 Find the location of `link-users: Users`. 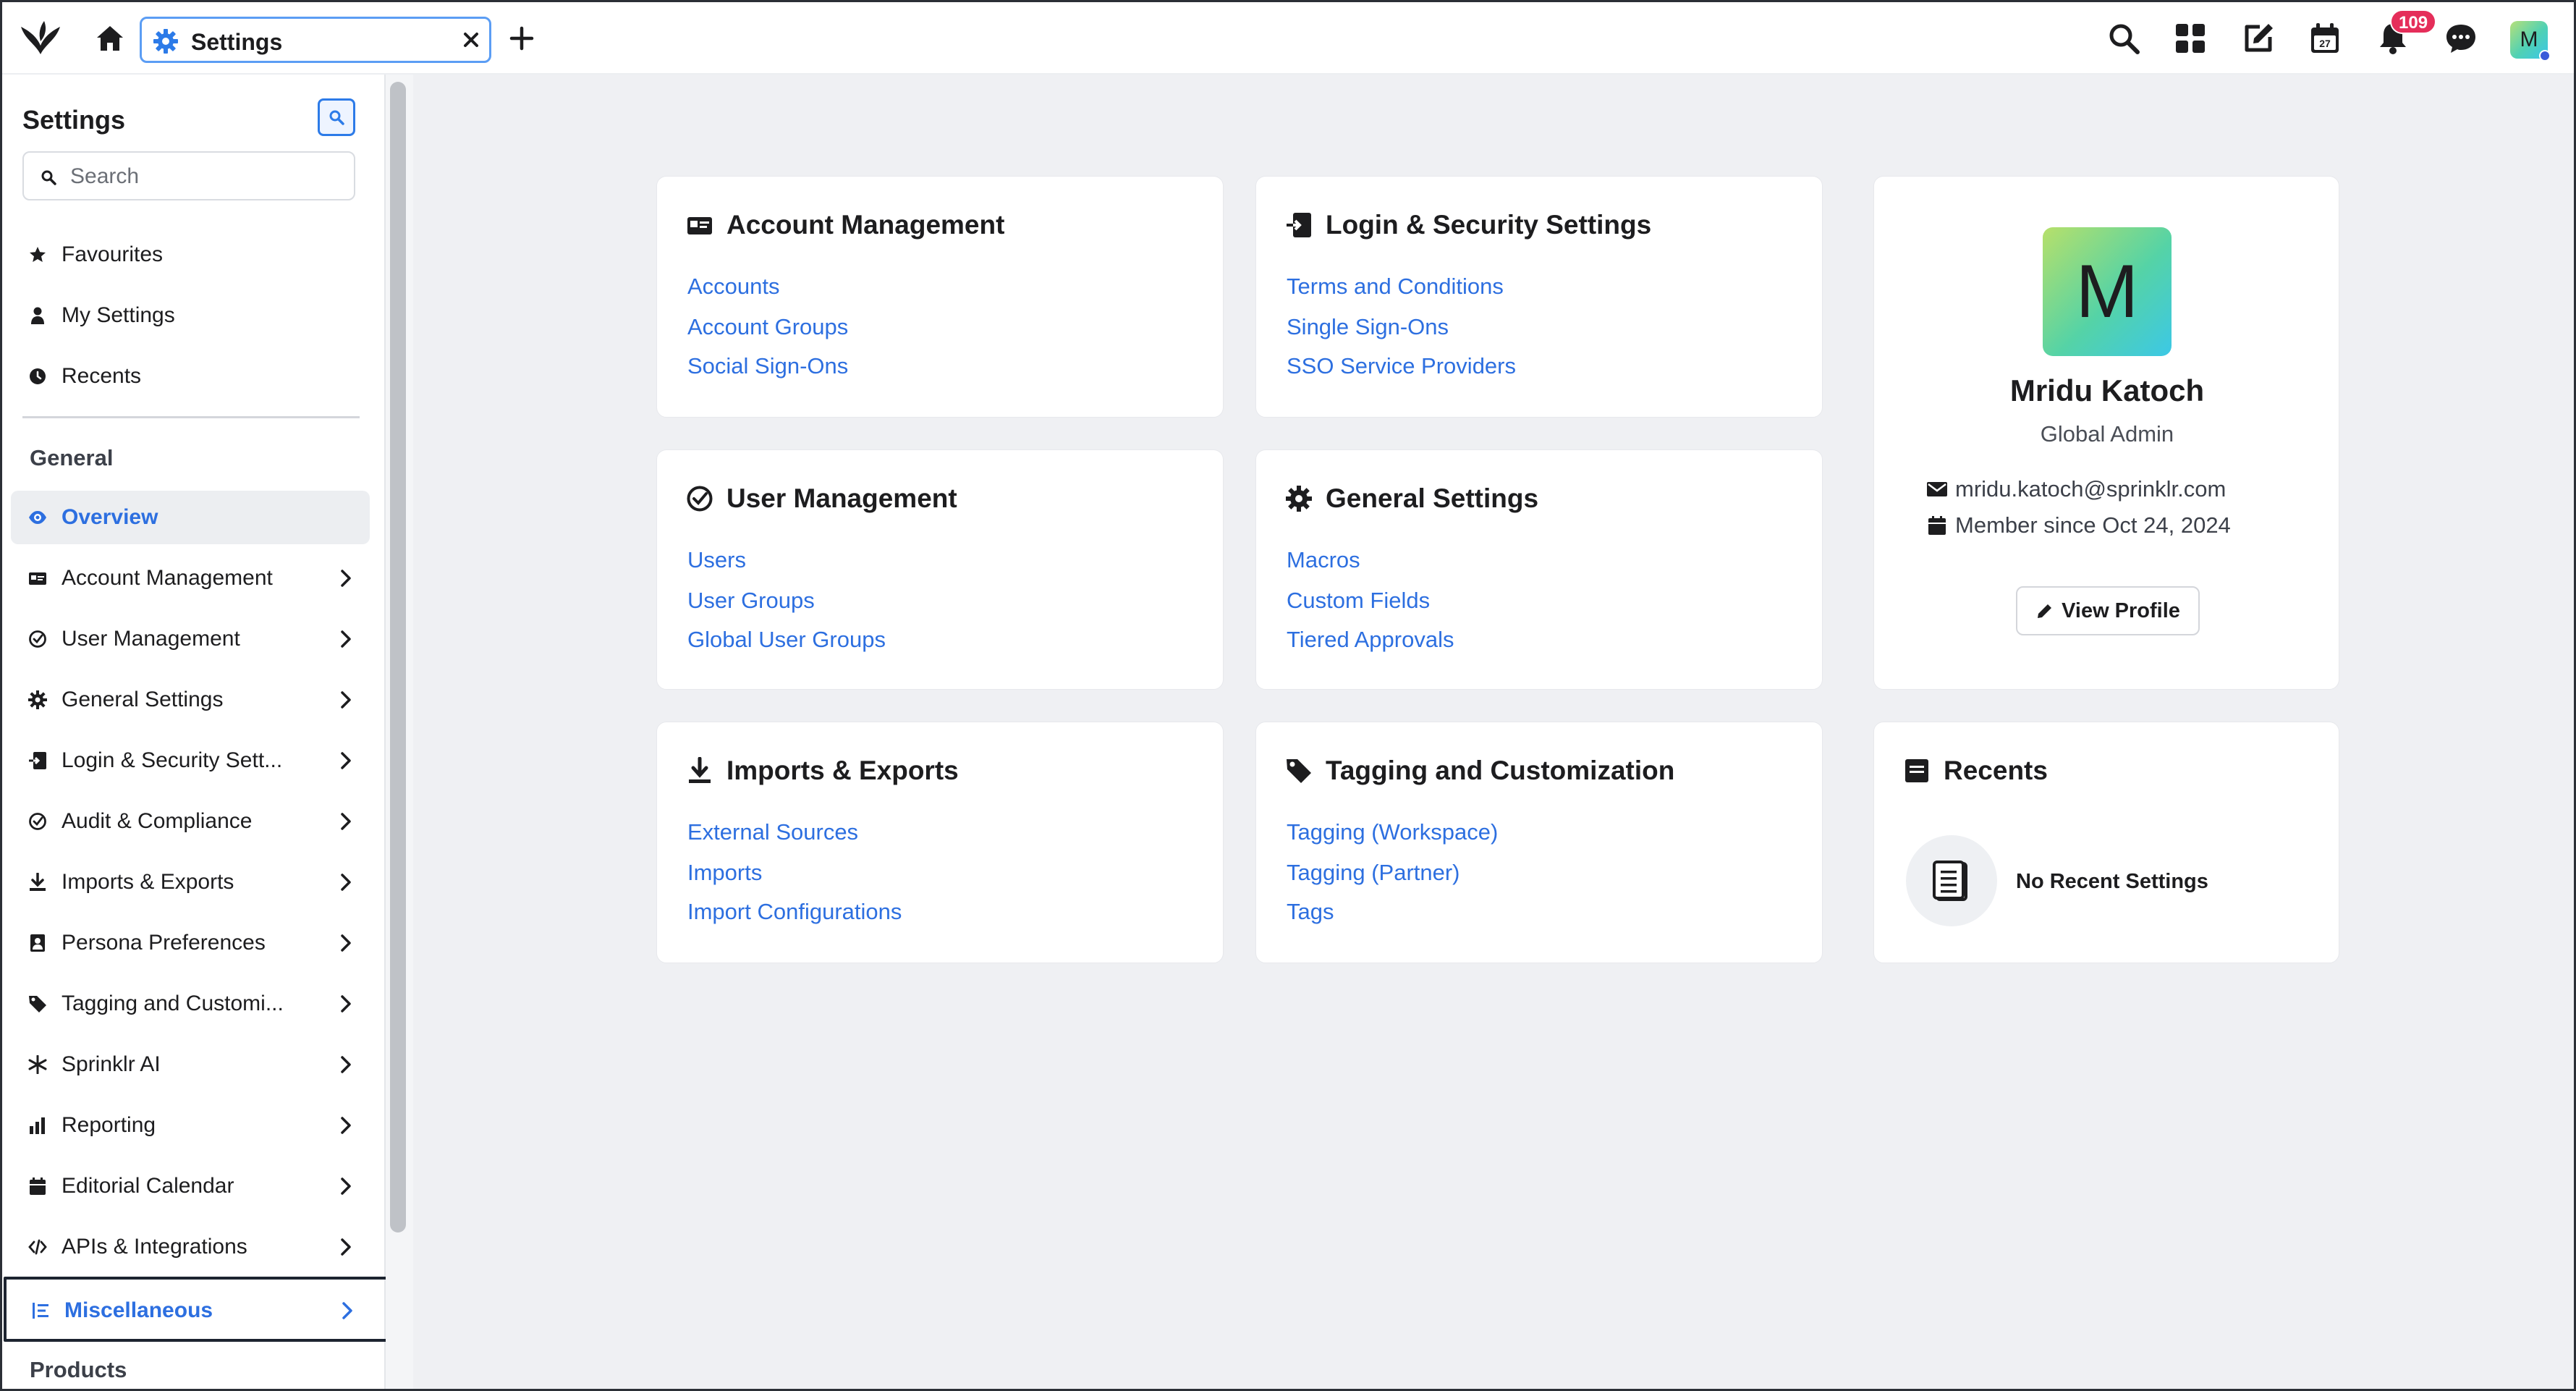

link-users: Users is located at coordinates (716, 560).